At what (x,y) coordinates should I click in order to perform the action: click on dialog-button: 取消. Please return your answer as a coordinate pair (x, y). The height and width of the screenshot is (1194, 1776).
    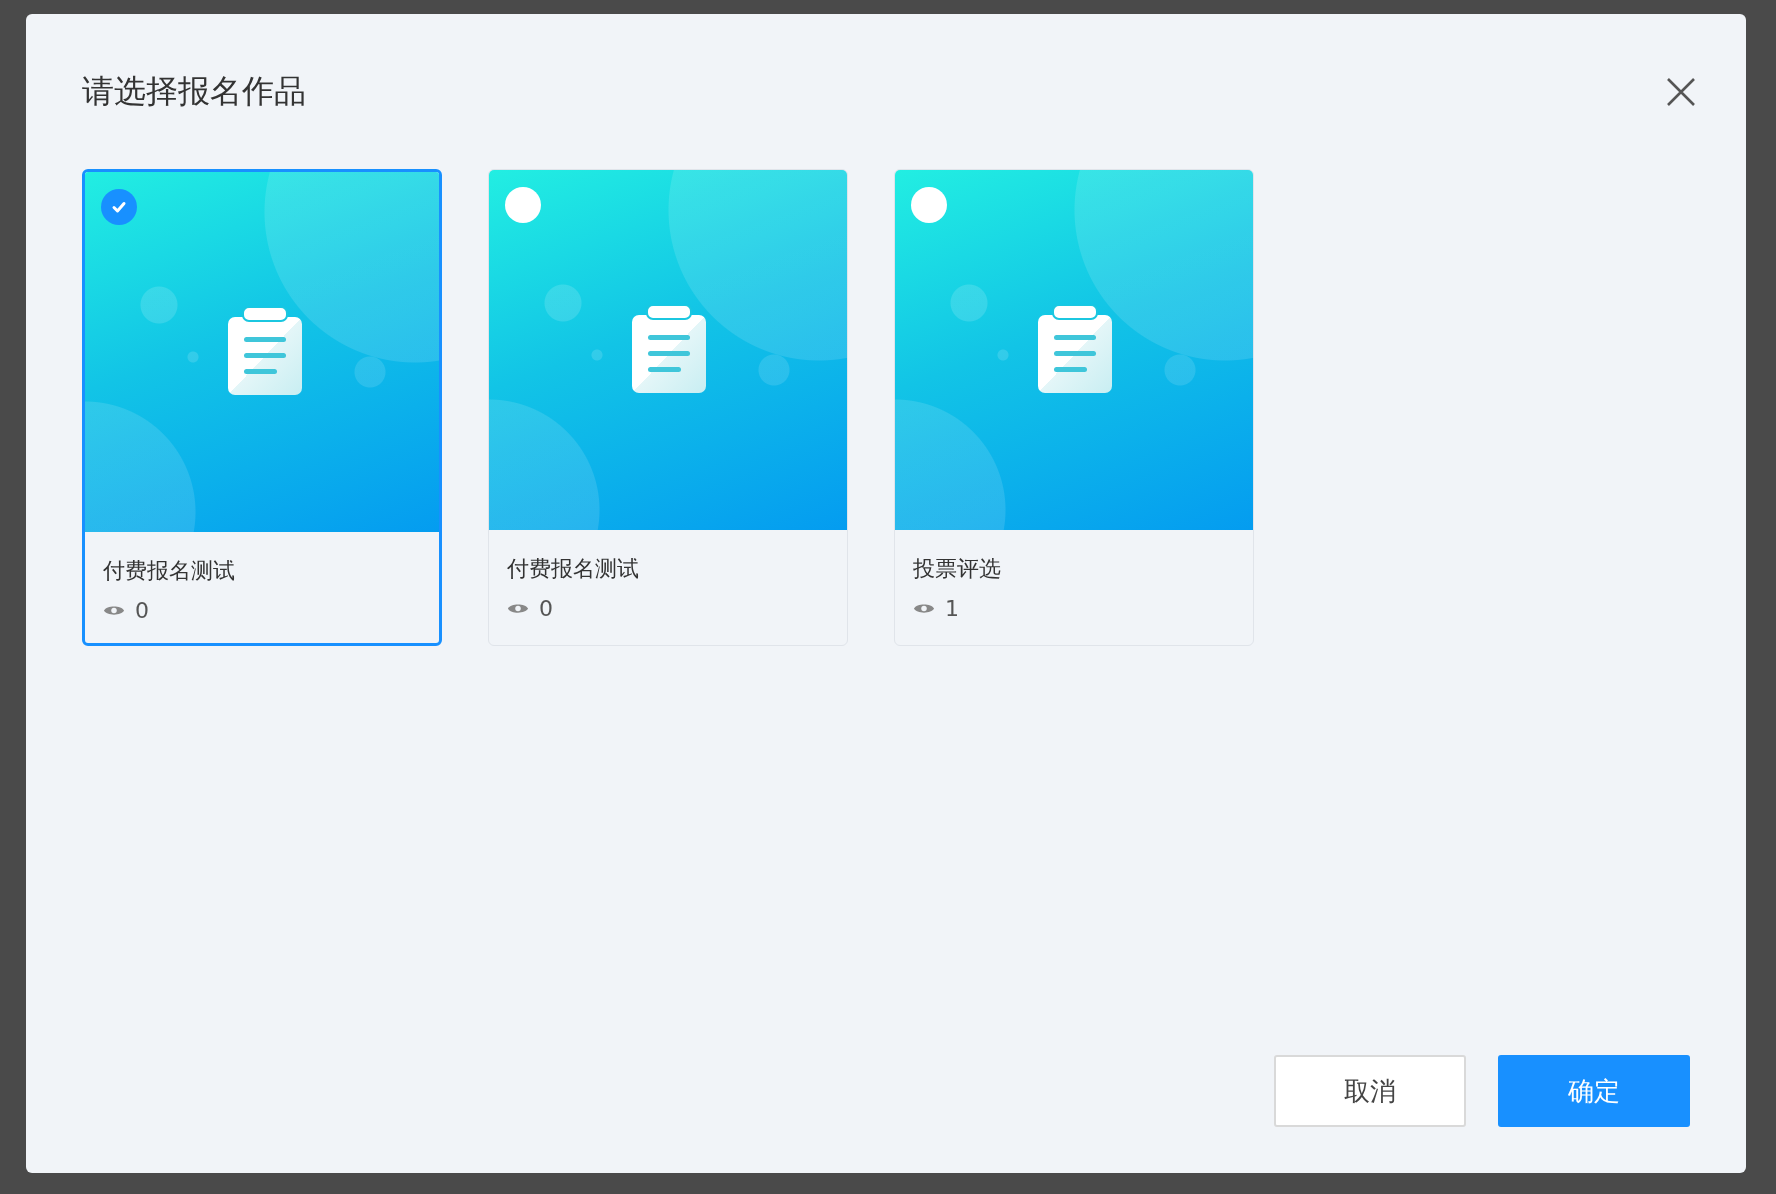
    Looking at the image, I should click on (1370, 1091).